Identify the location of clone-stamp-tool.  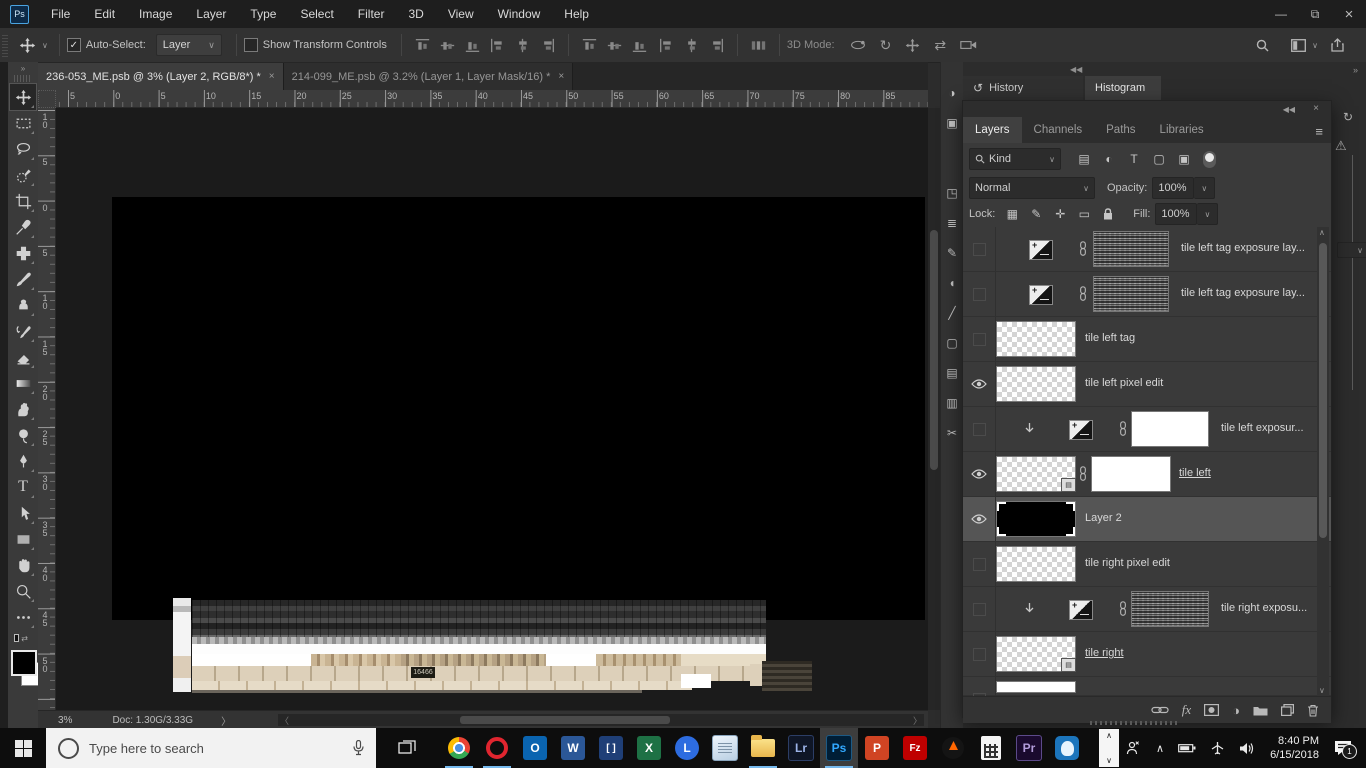
(23, 305).